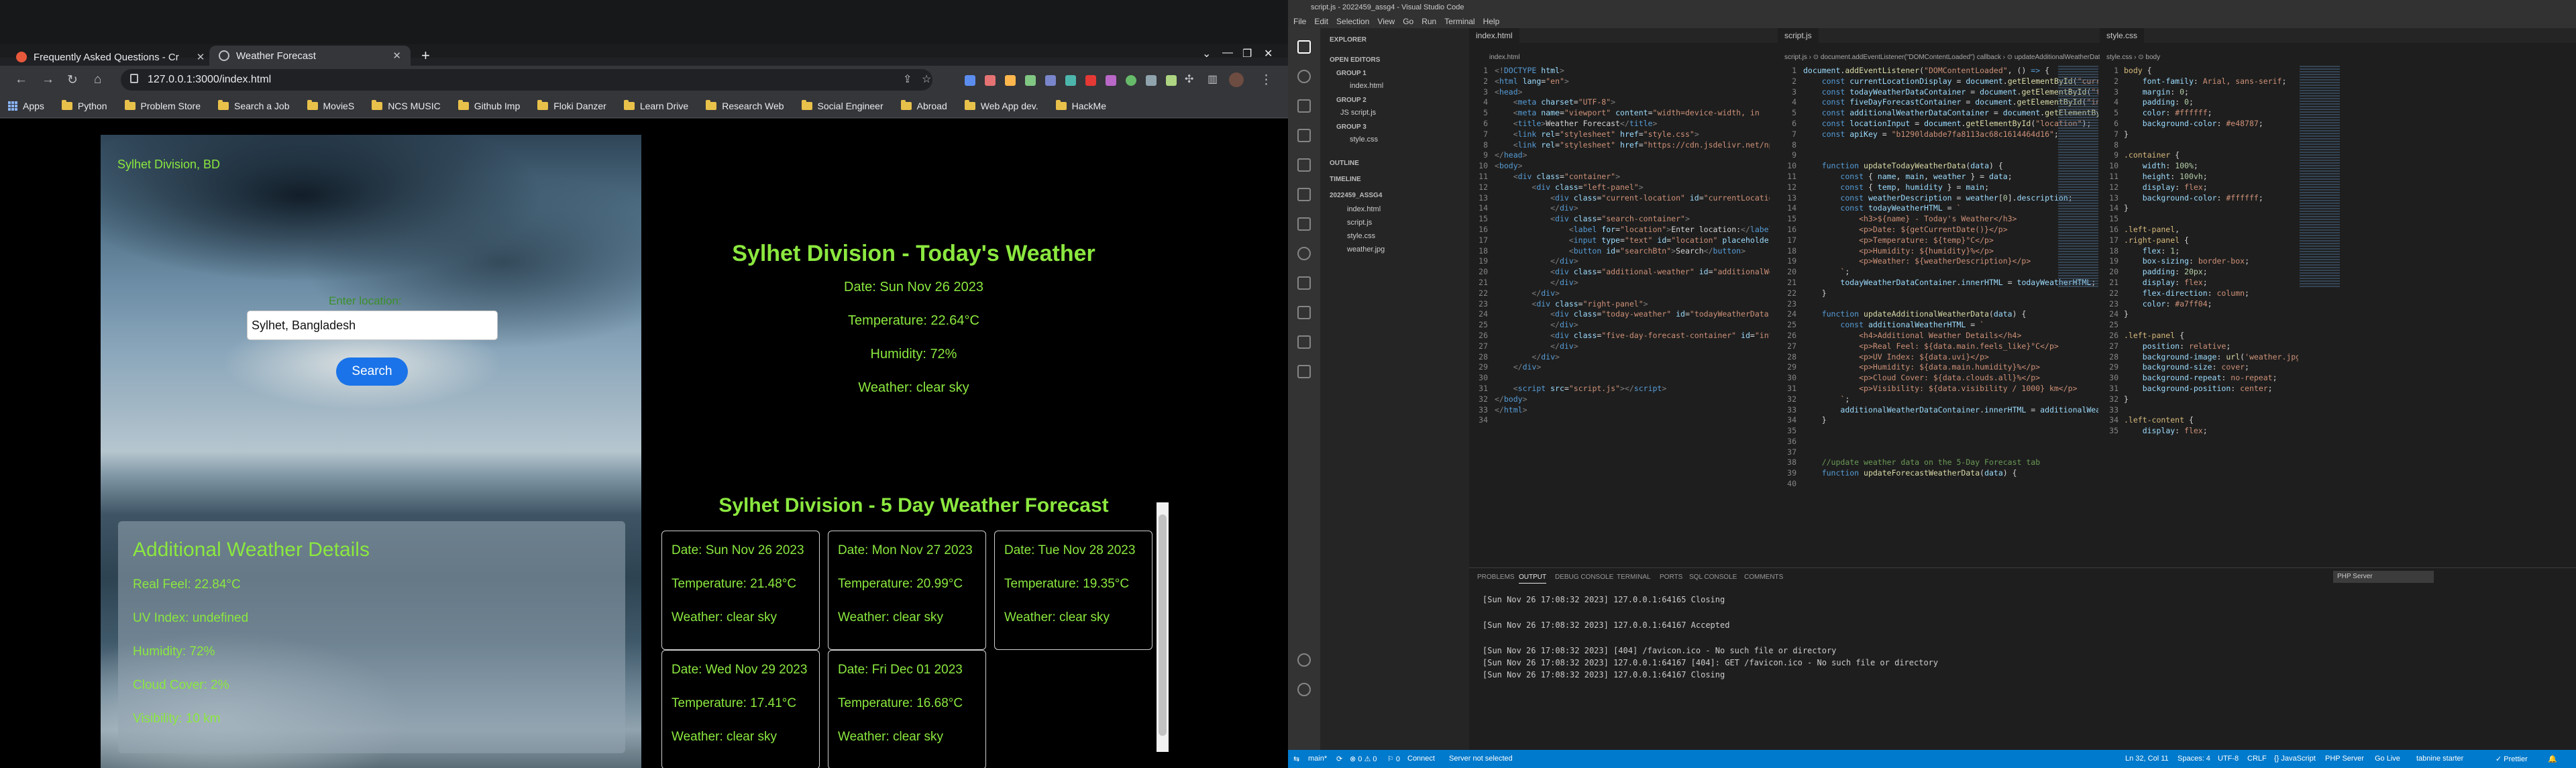 Image resolution: width=2576 pixels, height=768 pixels. What do you see at coordinates (1266, 80) in the screenshot?
I see `menu-icon: ⋮` at bounding box center [1266, 80].